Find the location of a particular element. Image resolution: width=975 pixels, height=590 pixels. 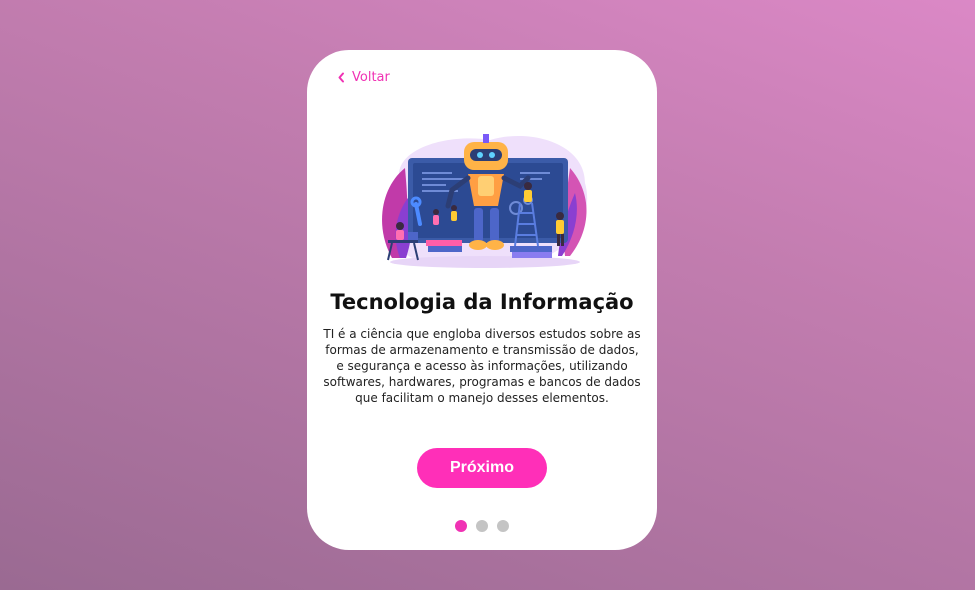

robot-it-team-illustration is located at coordinates (482, 199).